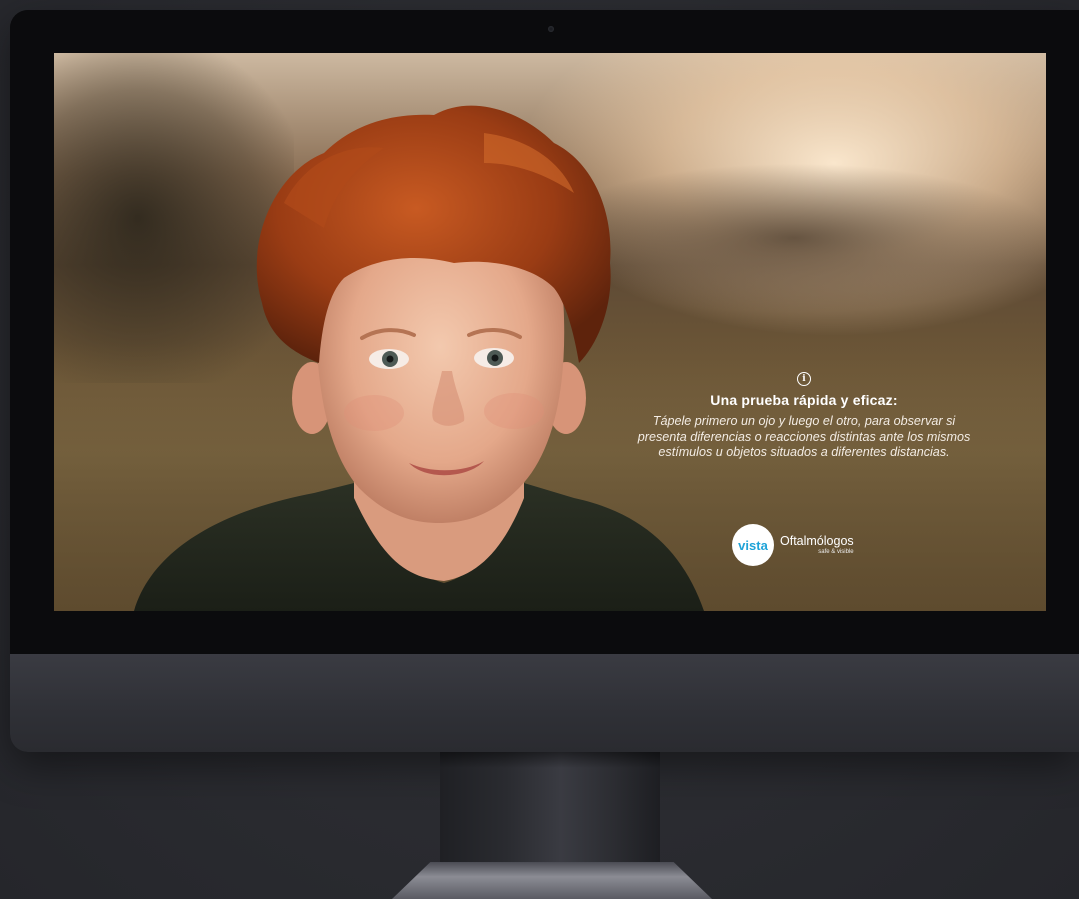 The height and width of the screenshot is (899, 1079). I want to click on monitor-stand-base, so click(552, 880).